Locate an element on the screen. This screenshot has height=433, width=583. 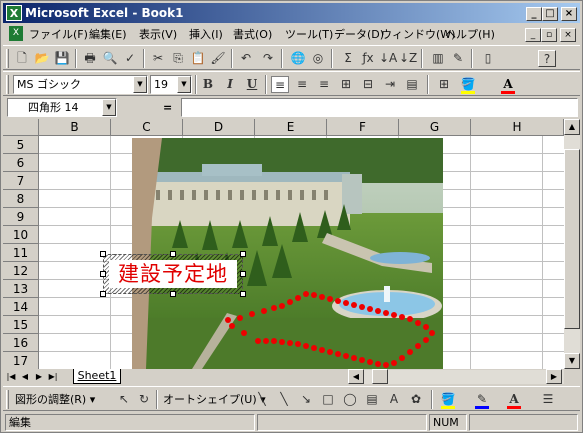
align-center-icon: ≡ is located at coordinates (302, 84).